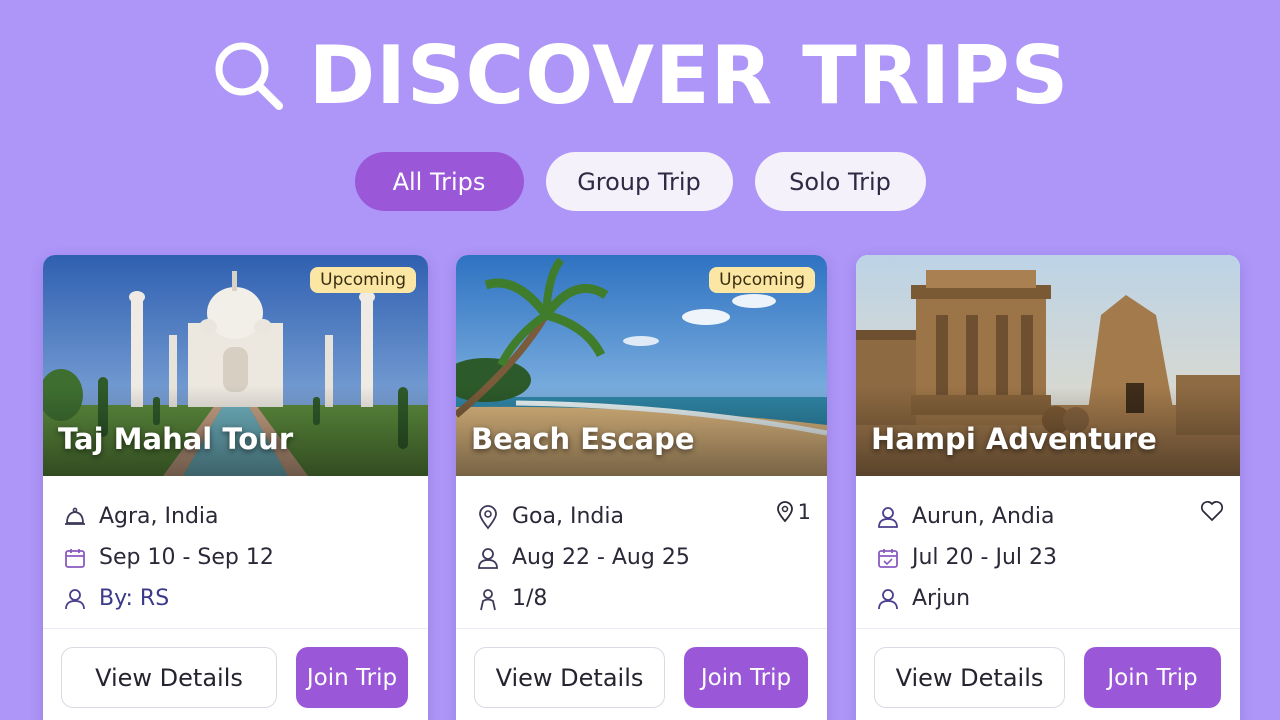 Image resolution: width=1280 pixels, height=720 pixels. Describe the element at coordinates (641, 516) in the screenshot. I see `trip-location-row: Goa, India` at that location.